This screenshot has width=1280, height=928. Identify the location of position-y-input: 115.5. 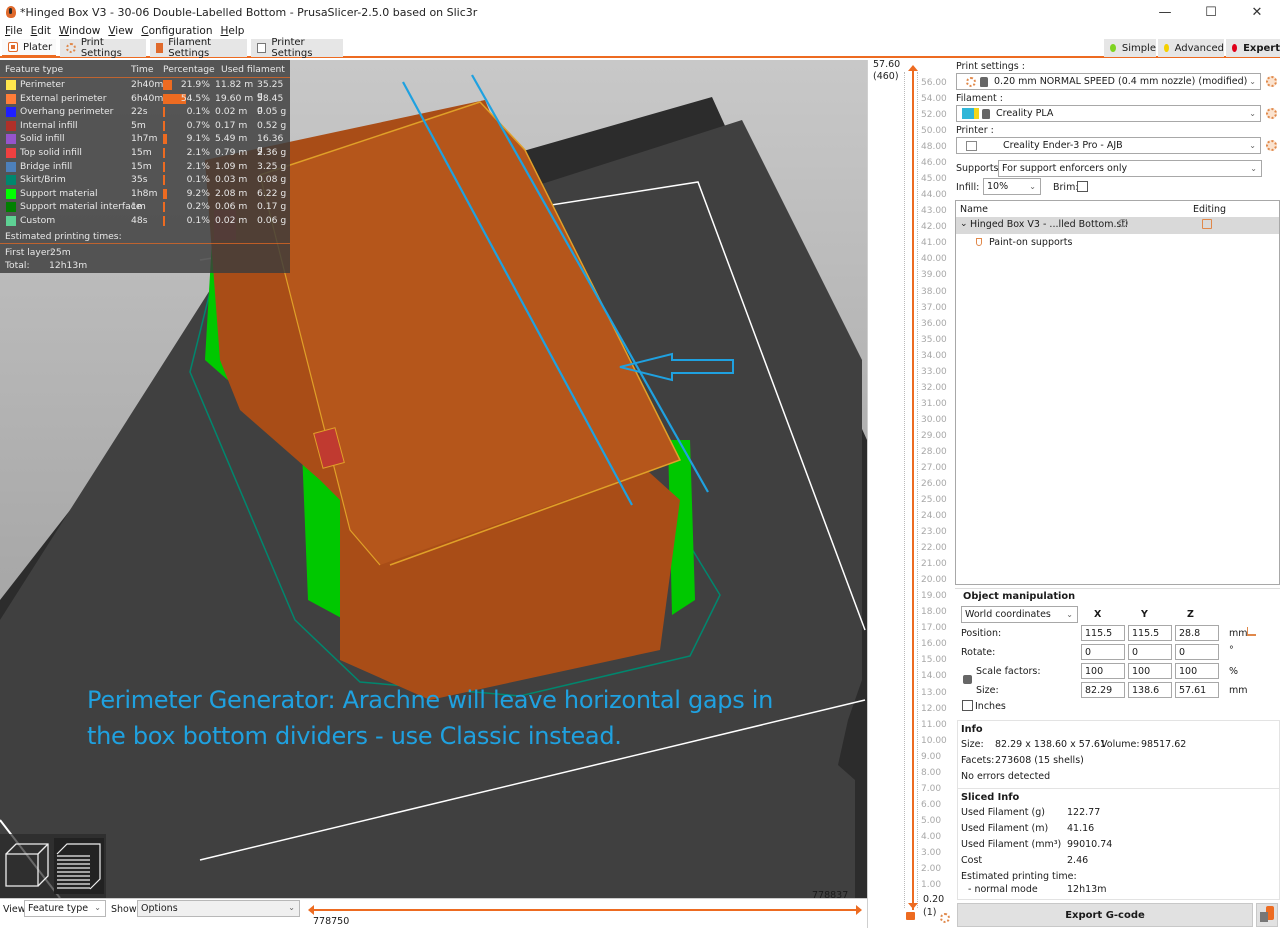
(1150, 633).